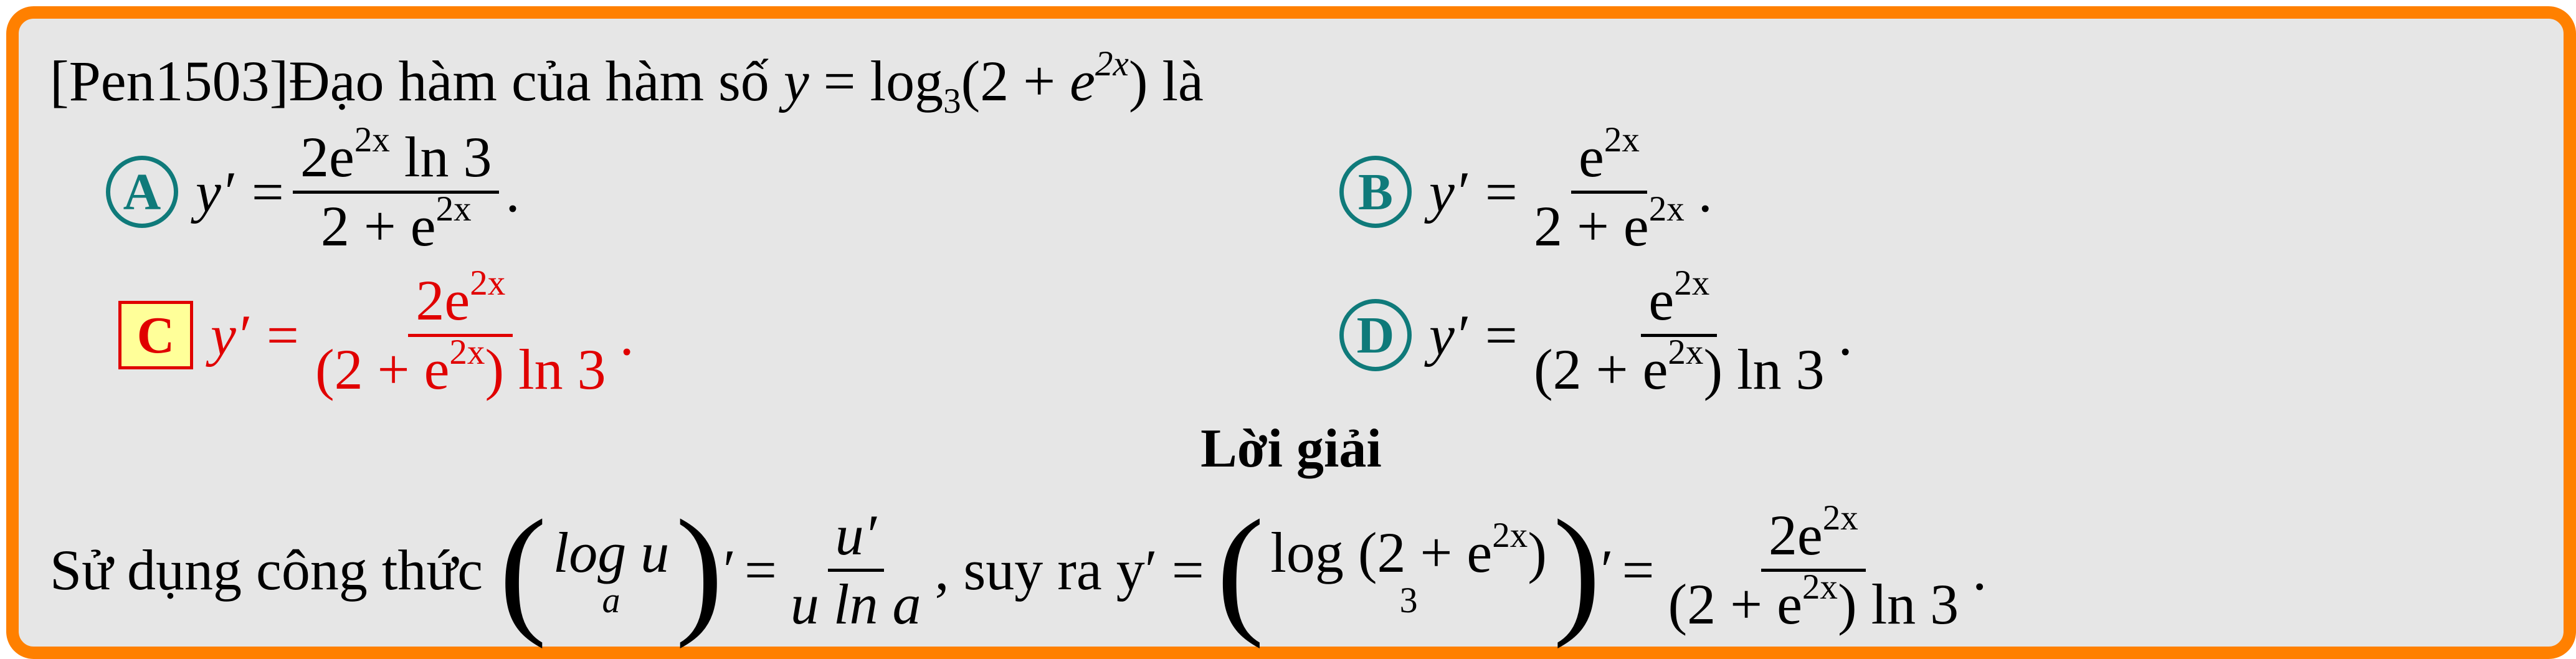  I want to click on option-a-lhs: y′ =, so click(241, 192).